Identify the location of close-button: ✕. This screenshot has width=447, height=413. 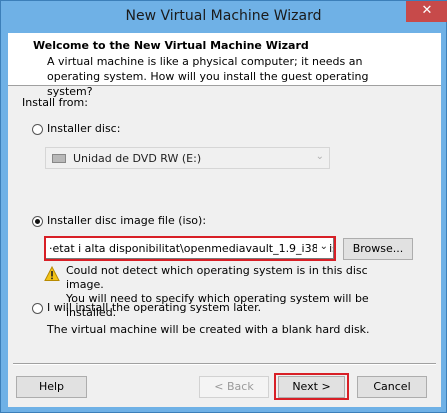
(426, 11).